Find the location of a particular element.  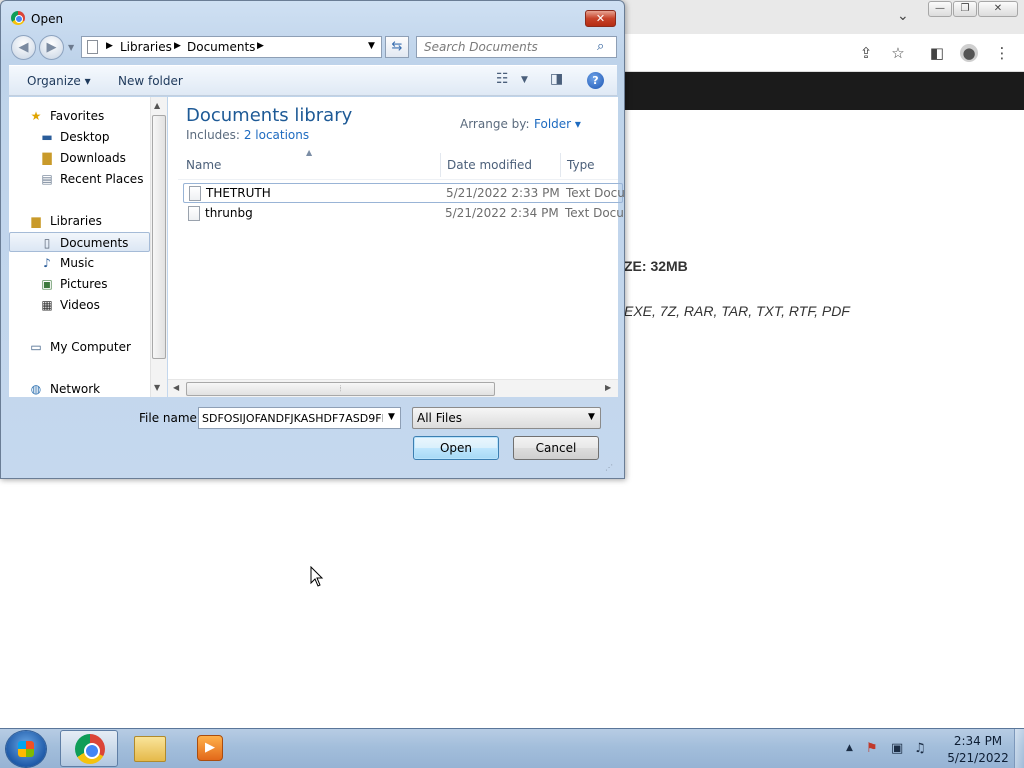

dialog-title: Open is located at coordinates (47, 19).